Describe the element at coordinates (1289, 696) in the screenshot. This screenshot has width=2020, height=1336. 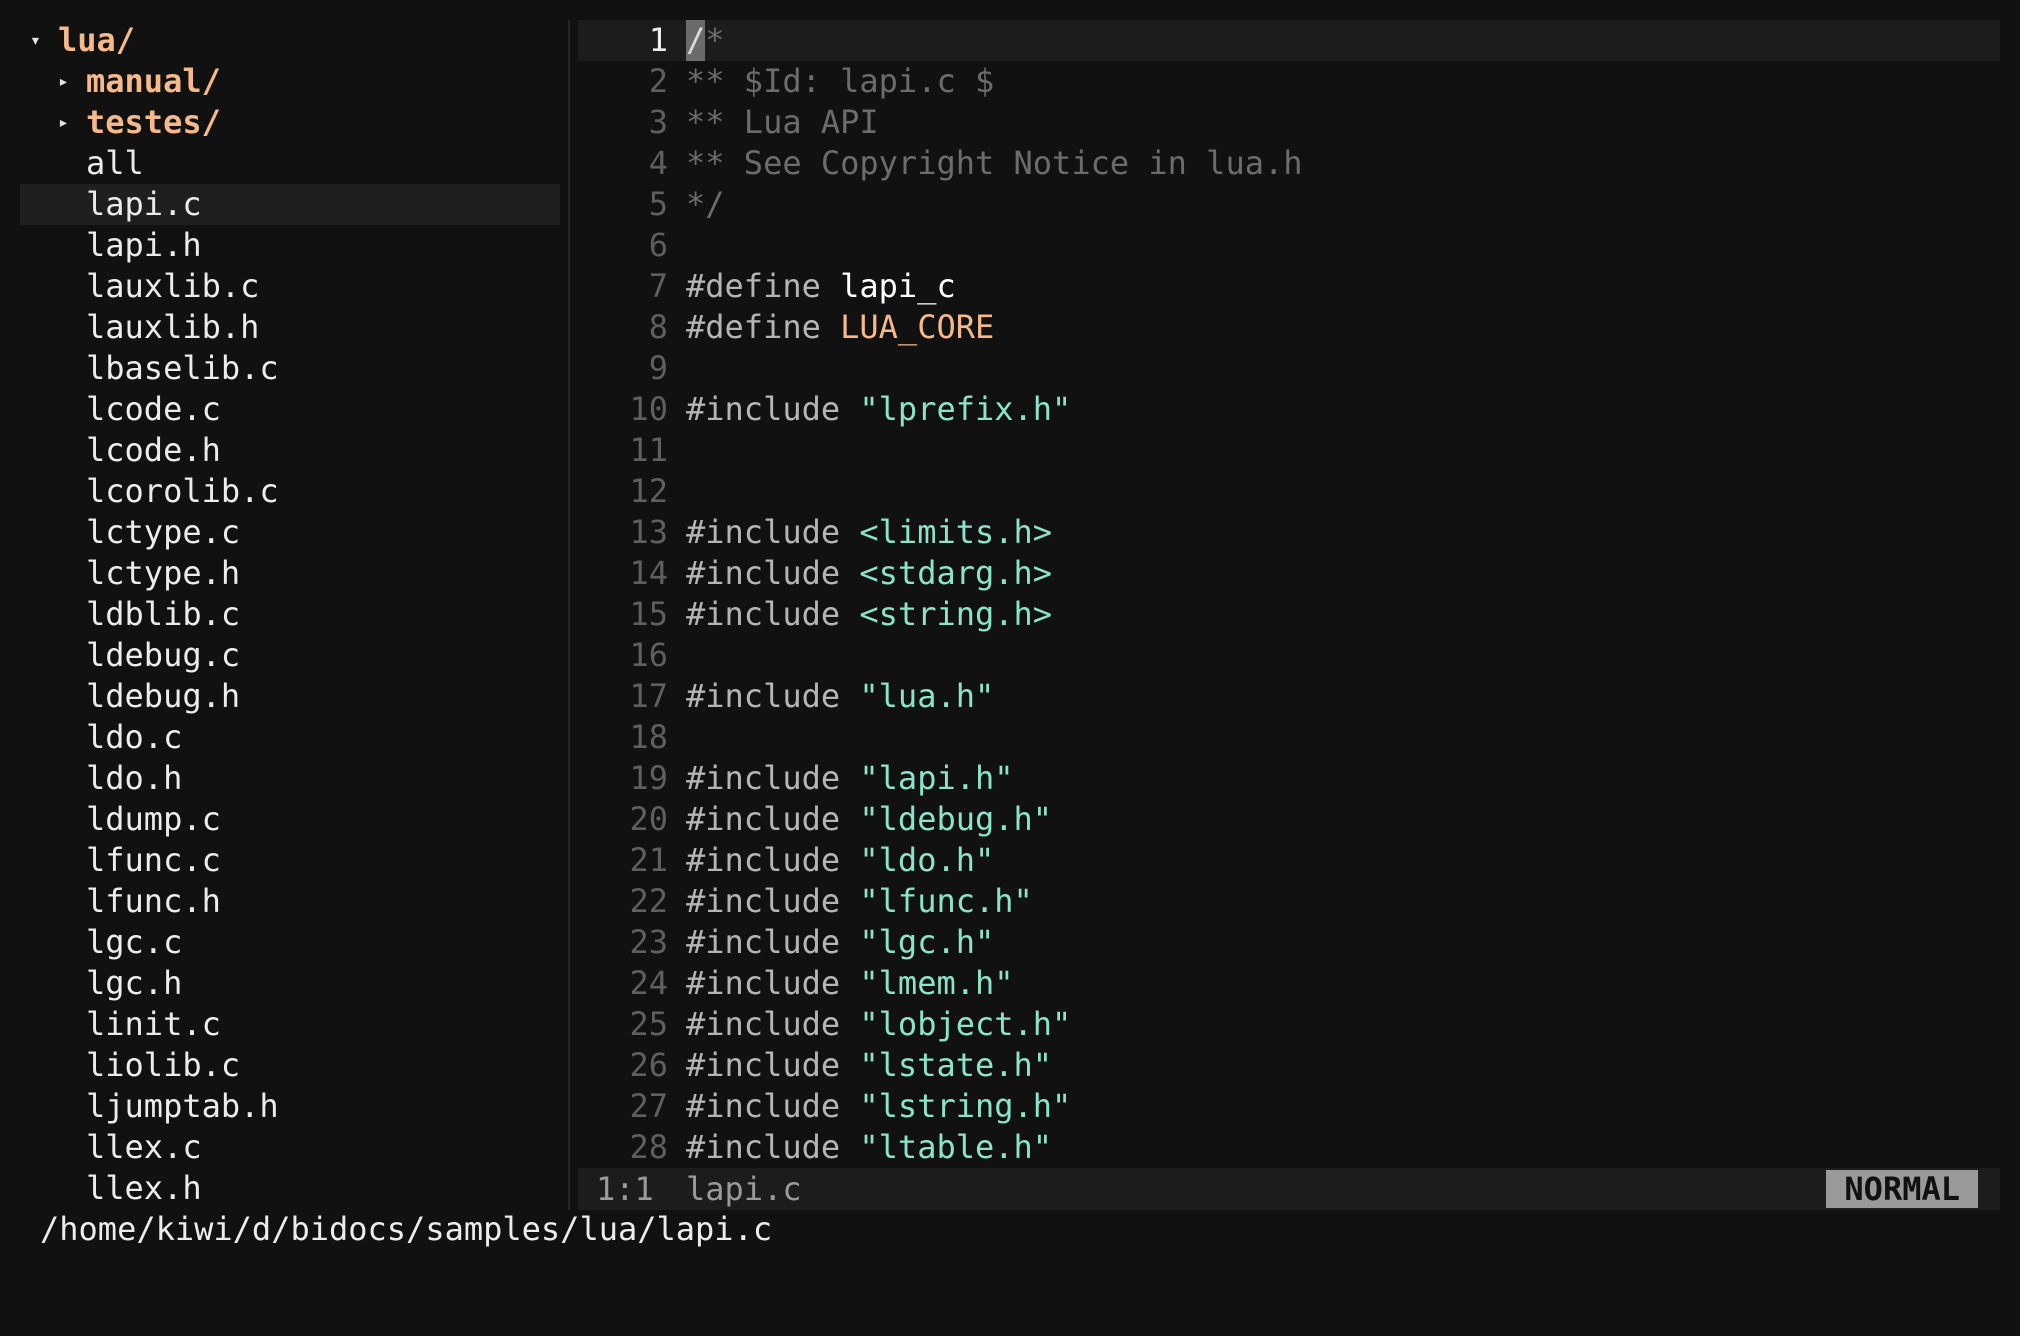
I see `code-line: 17 #include "lua.h"` at that location.